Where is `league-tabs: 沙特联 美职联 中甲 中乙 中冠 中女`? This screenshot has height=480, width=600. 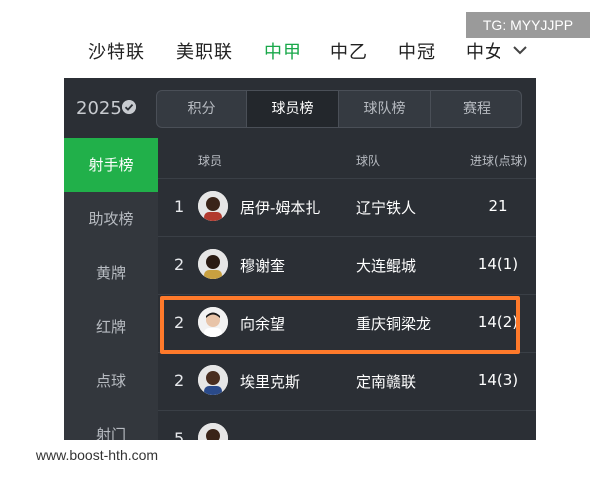
league-tabs: 沙特联 美职联 中甲 中乙 中冠 中女 is located at coordinates (300, 54).